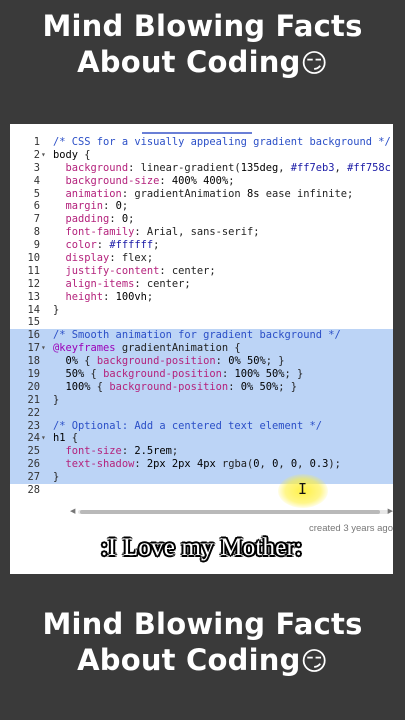 The height and width of the screenshot is (720, 405). I want to click on code-token: color, so click(81, 245).